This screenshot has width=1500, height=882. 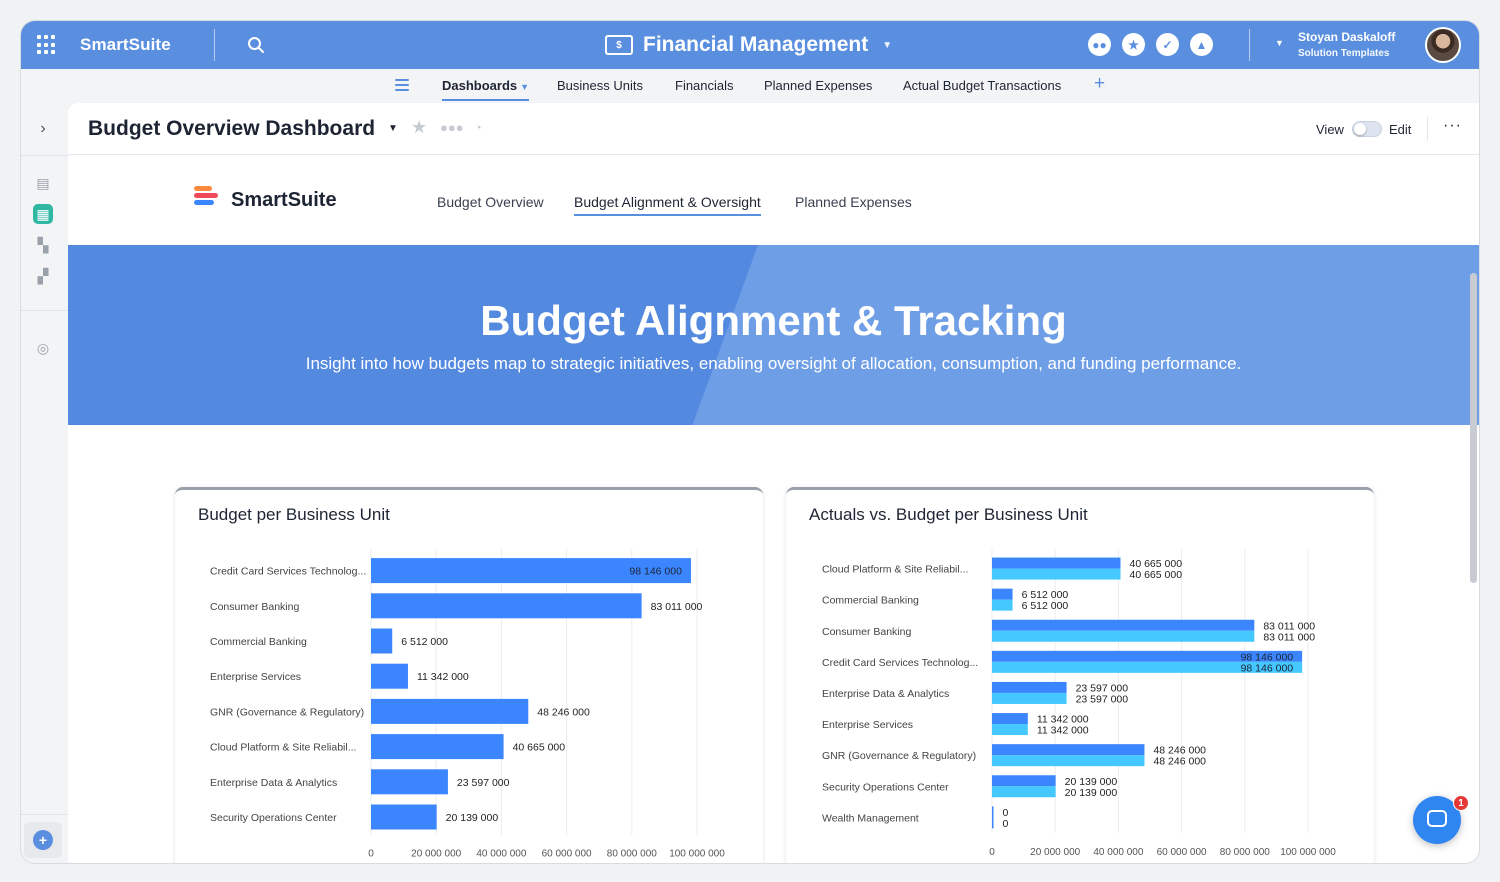 I want to click on financial-app-icon: $, so click(x=619, y=45).